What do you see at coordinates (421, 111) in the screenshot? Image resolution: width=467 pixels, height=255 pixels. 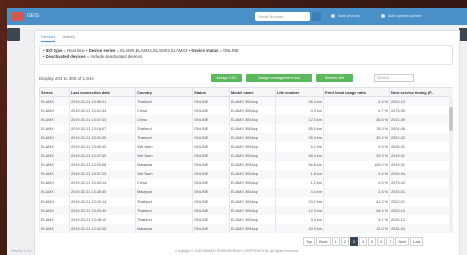 I see `table-cell: 2073-09` at bounding box center [421, 111].